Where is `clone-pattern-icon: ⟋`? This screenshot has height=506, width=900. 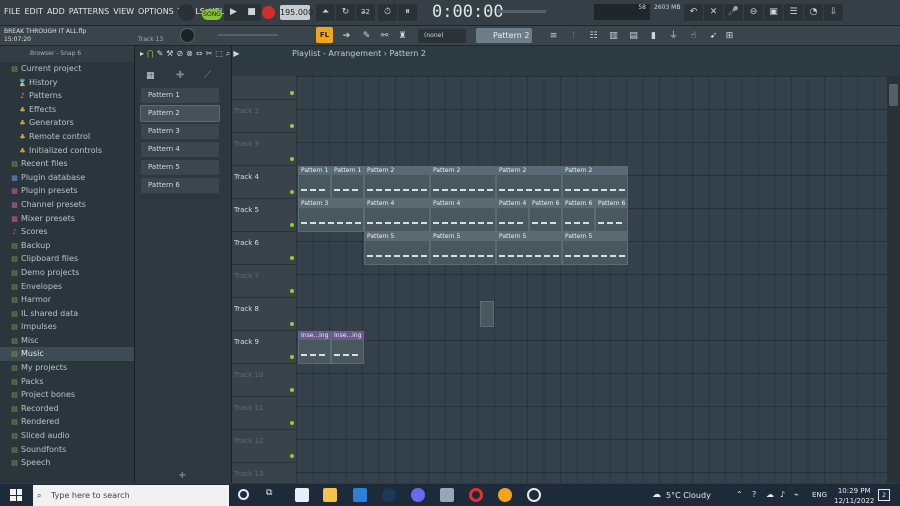
clone-pattern-icon: ⟋ is located at coordinates (207, 75).